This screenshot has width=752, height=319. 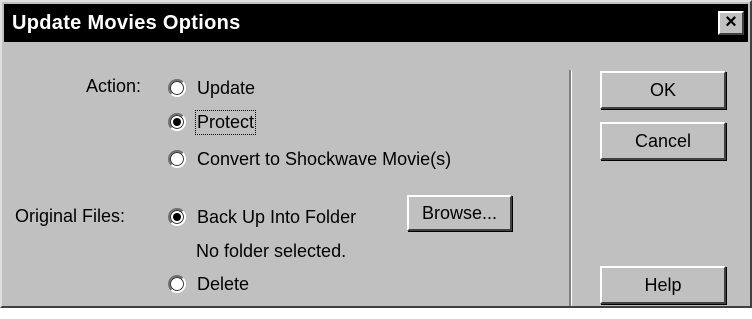 I want to click on radio-protect: Protect, so click(x=212, y=122).